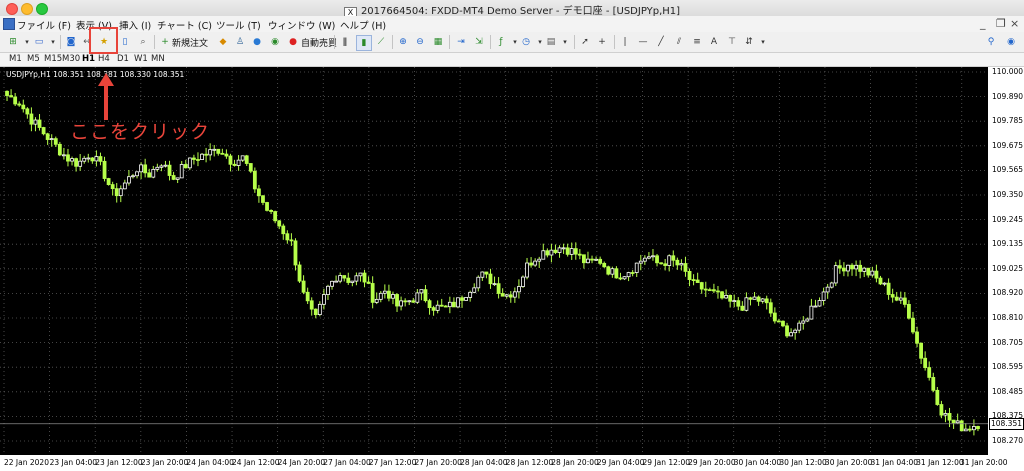  Describe the element at coordinates (714, 42) in the screenshot. I see `text-icon: A` at that location.